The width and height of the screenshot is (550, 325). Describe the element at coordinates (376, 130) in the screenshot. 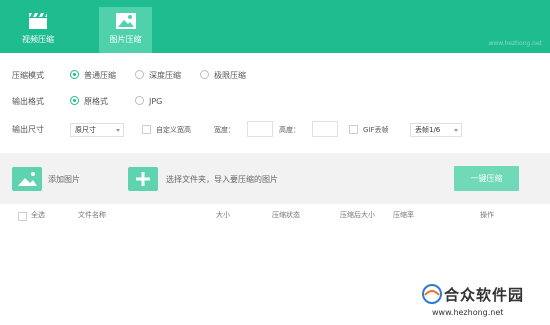

I see `gif-drop-label: GIF丢帧` at that location.